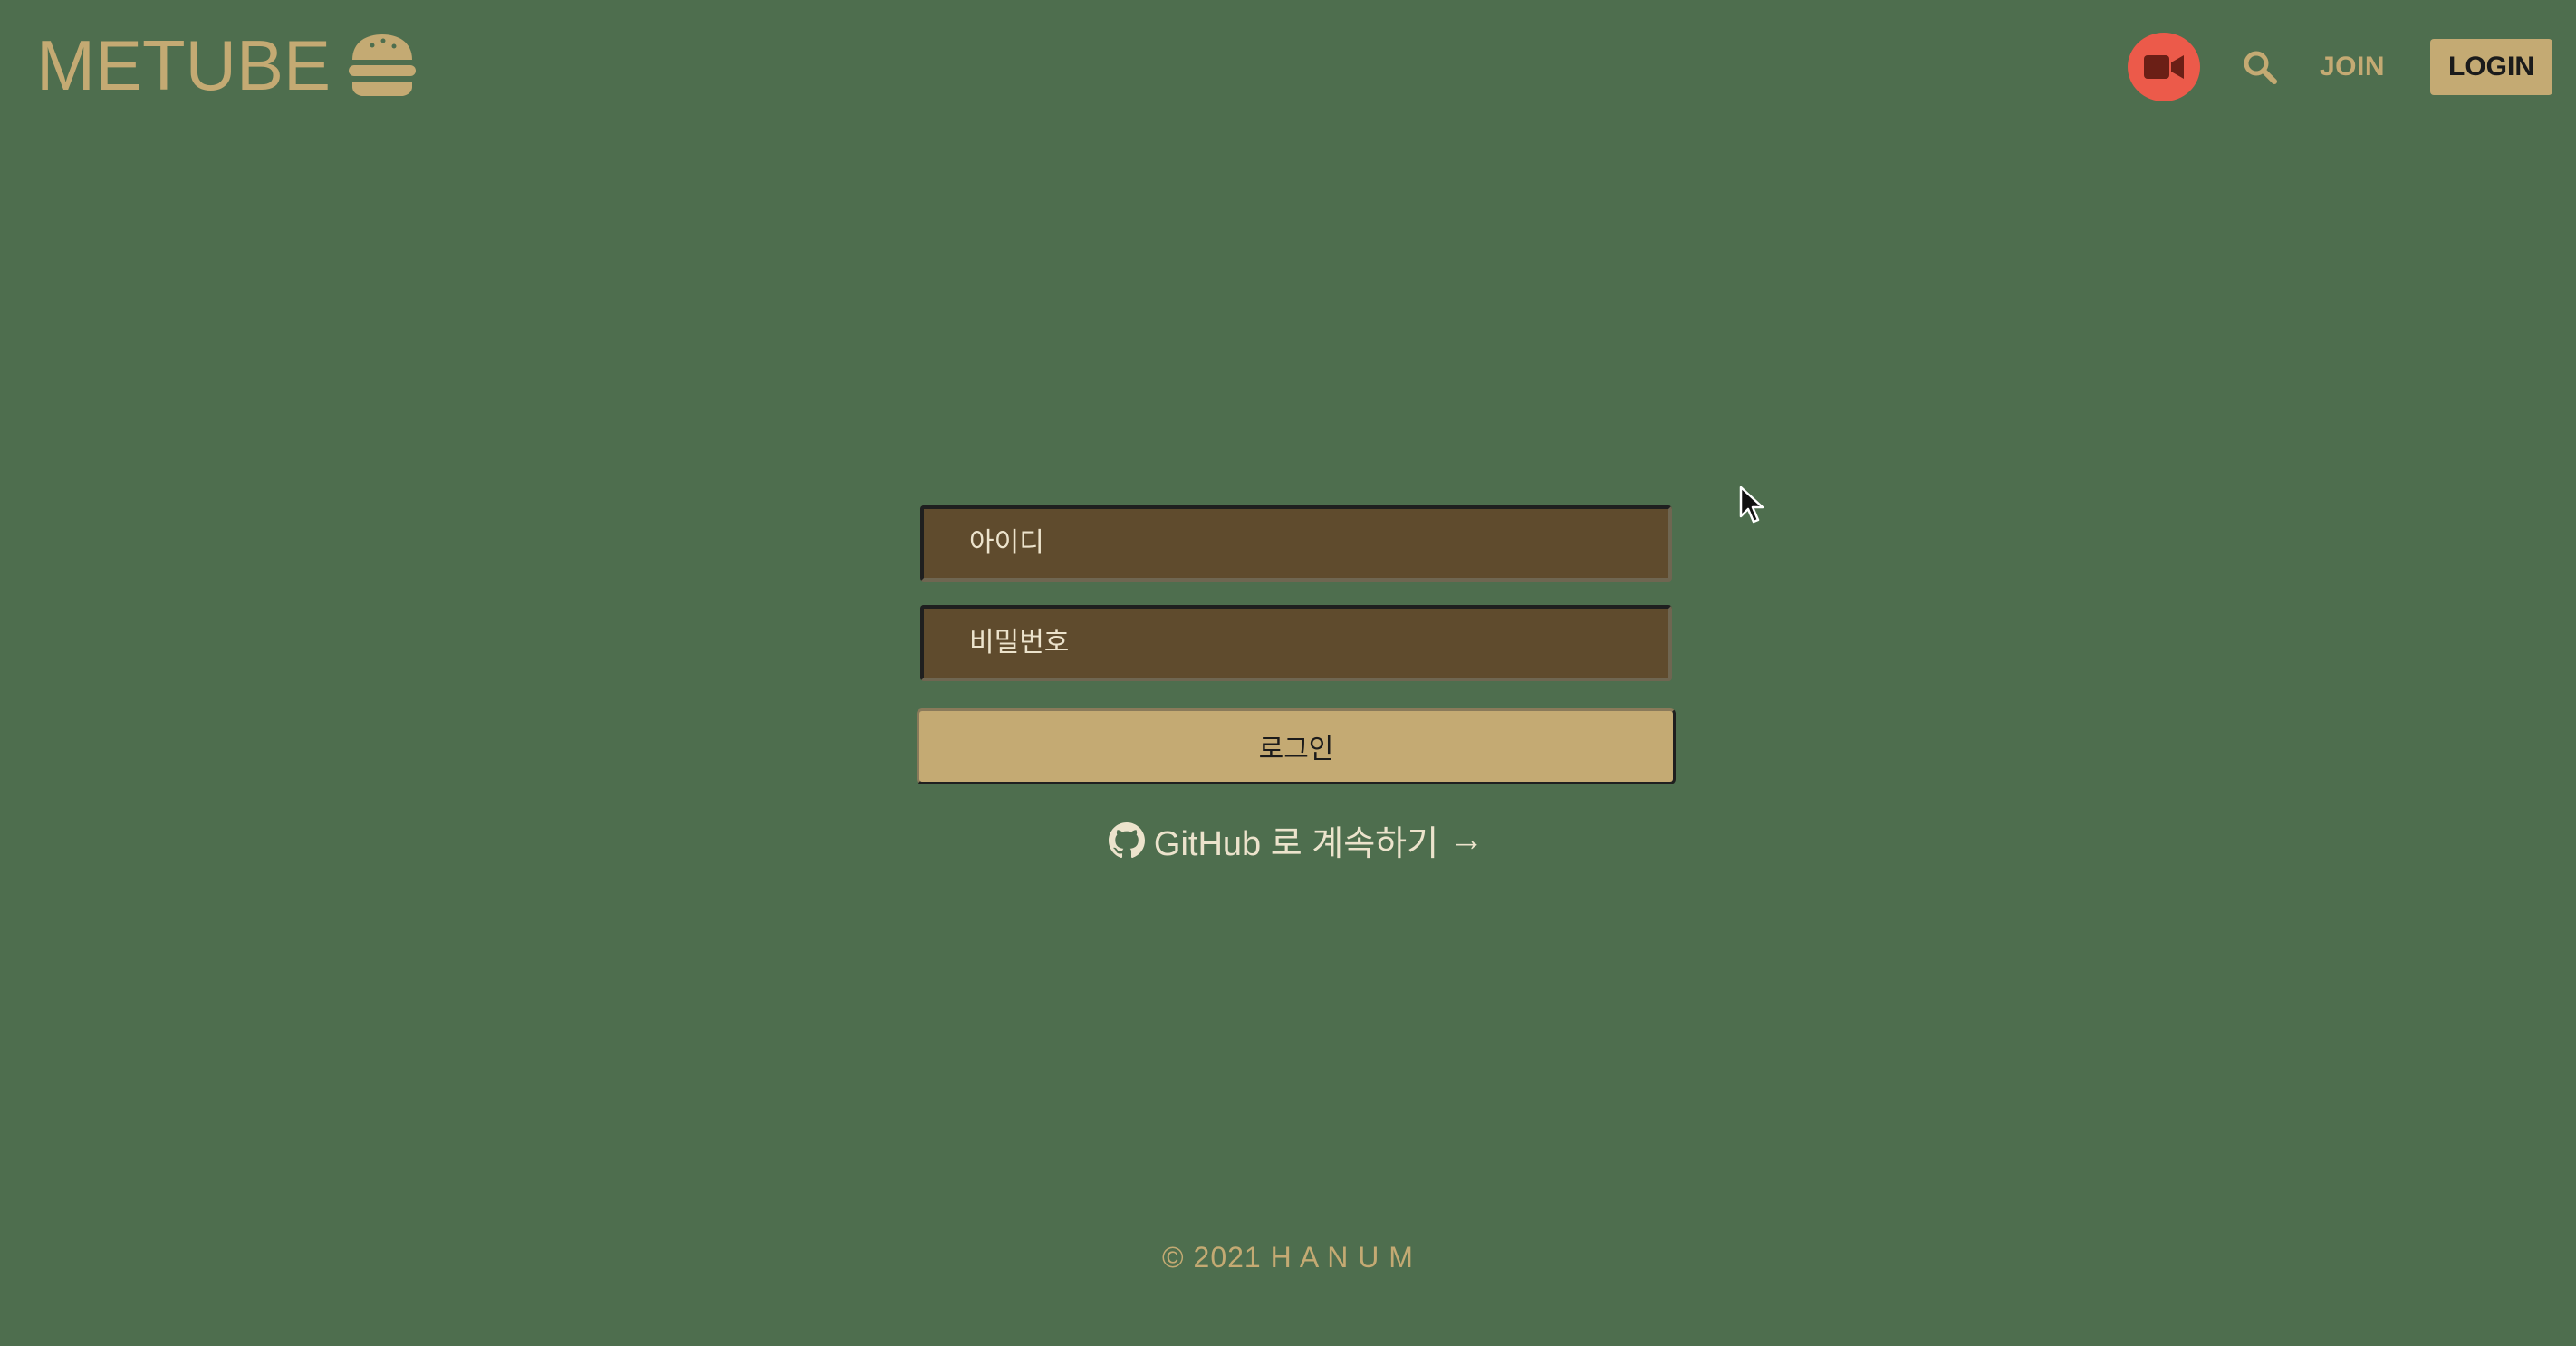 This screenshot has width=2576, height=1346. I want to click on login-submit-button: 로그인, so click(1296, 746).